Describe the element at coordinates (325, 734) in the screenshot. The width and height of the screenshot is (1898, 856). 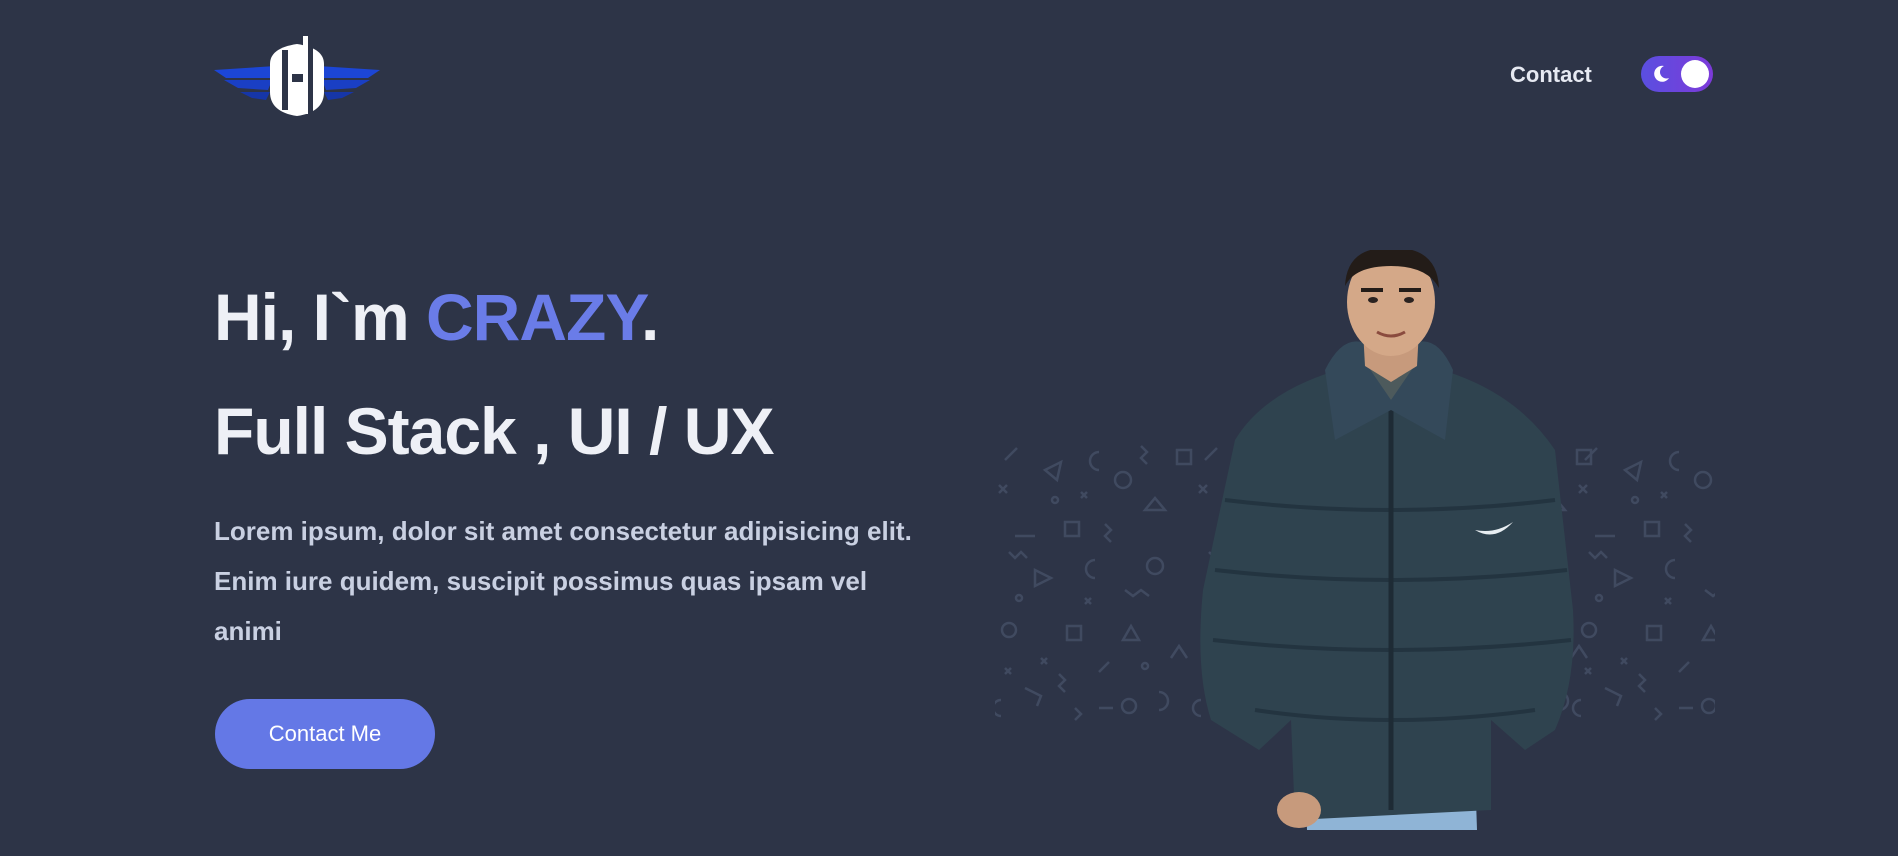
I see `contact-me-button: Contact Me` at that location.